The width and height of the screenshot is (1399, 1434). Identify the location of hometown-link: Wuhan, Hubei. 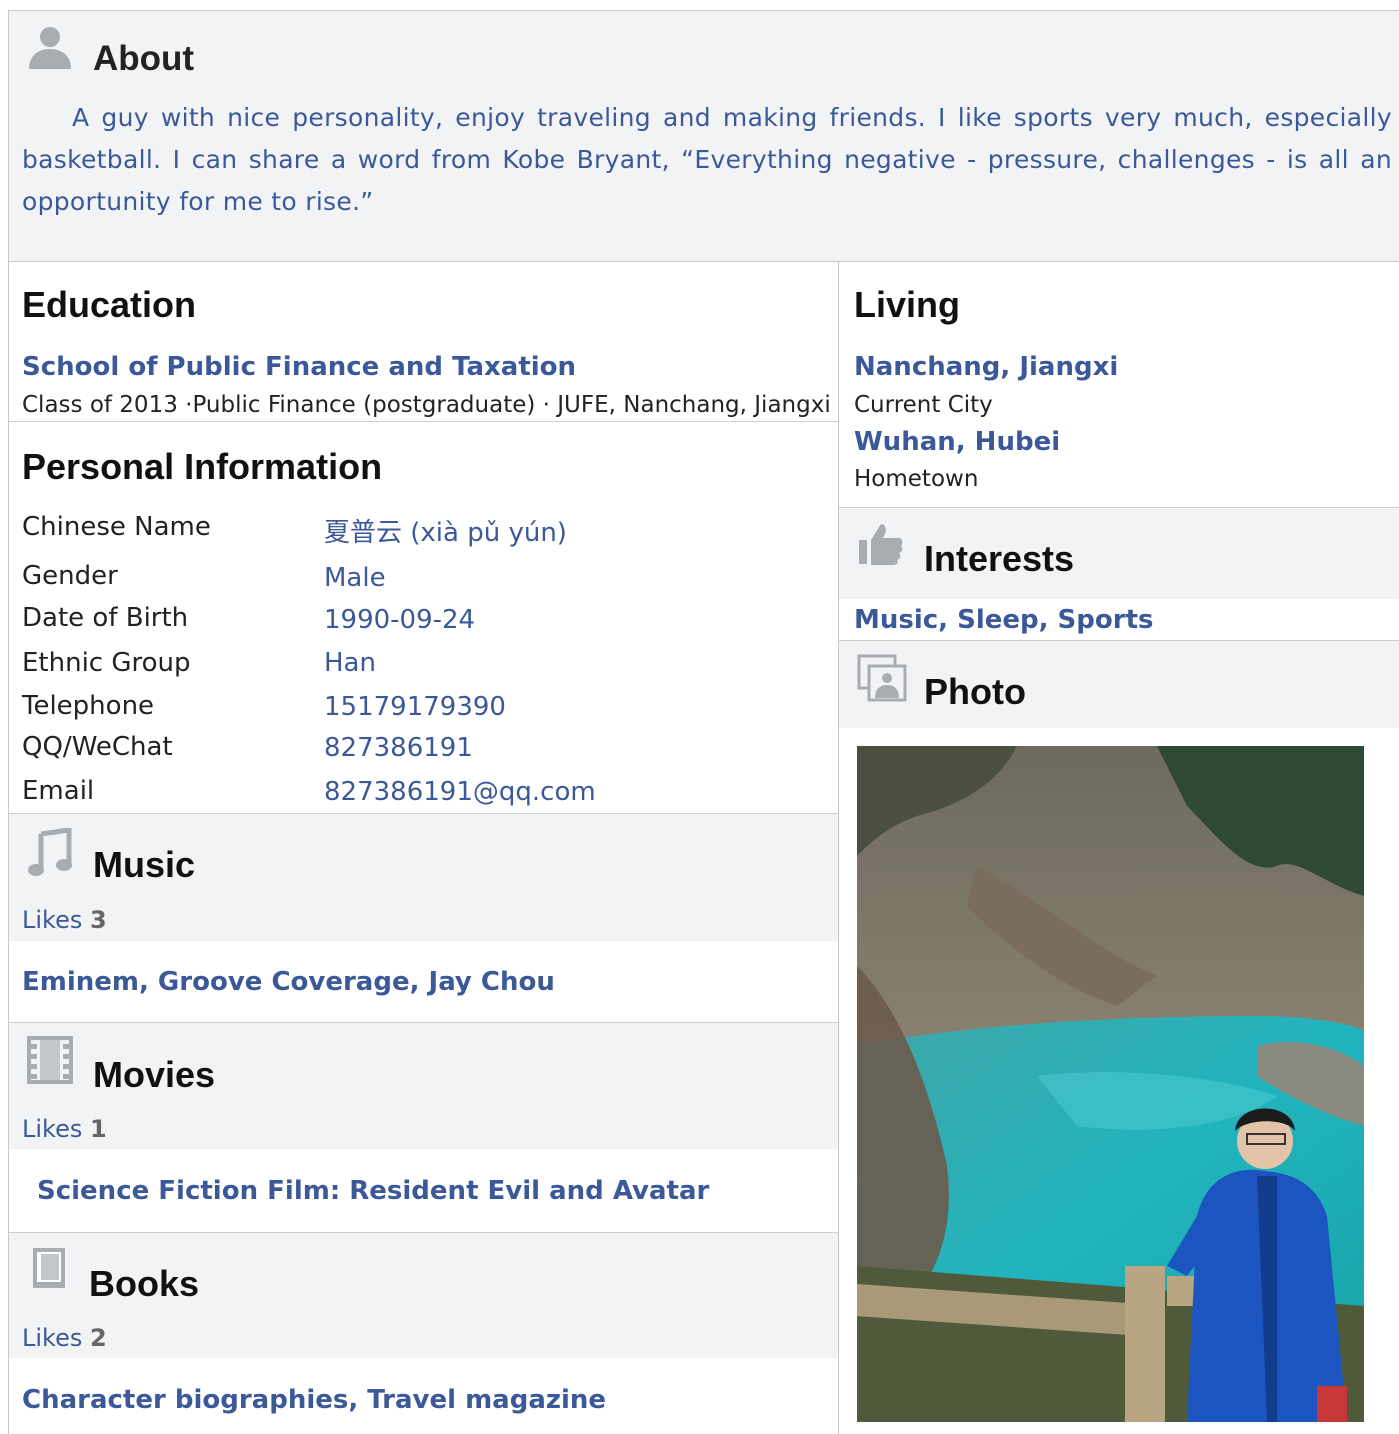
(957, 442).